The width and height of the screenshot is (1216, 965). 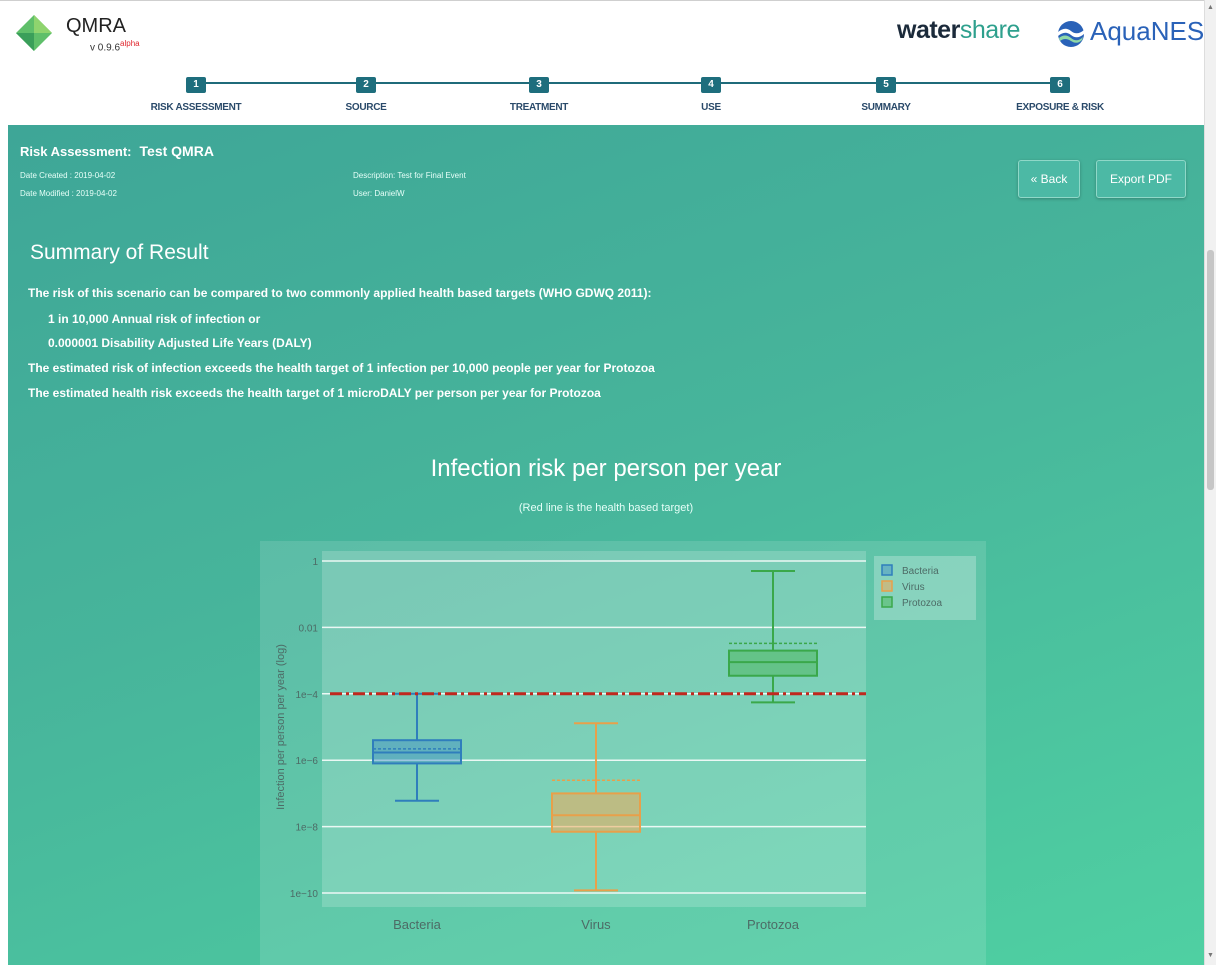 I want to click on risk-assessment-title: Risk Assessment: Test QMRA, so click(x=117, y=151).